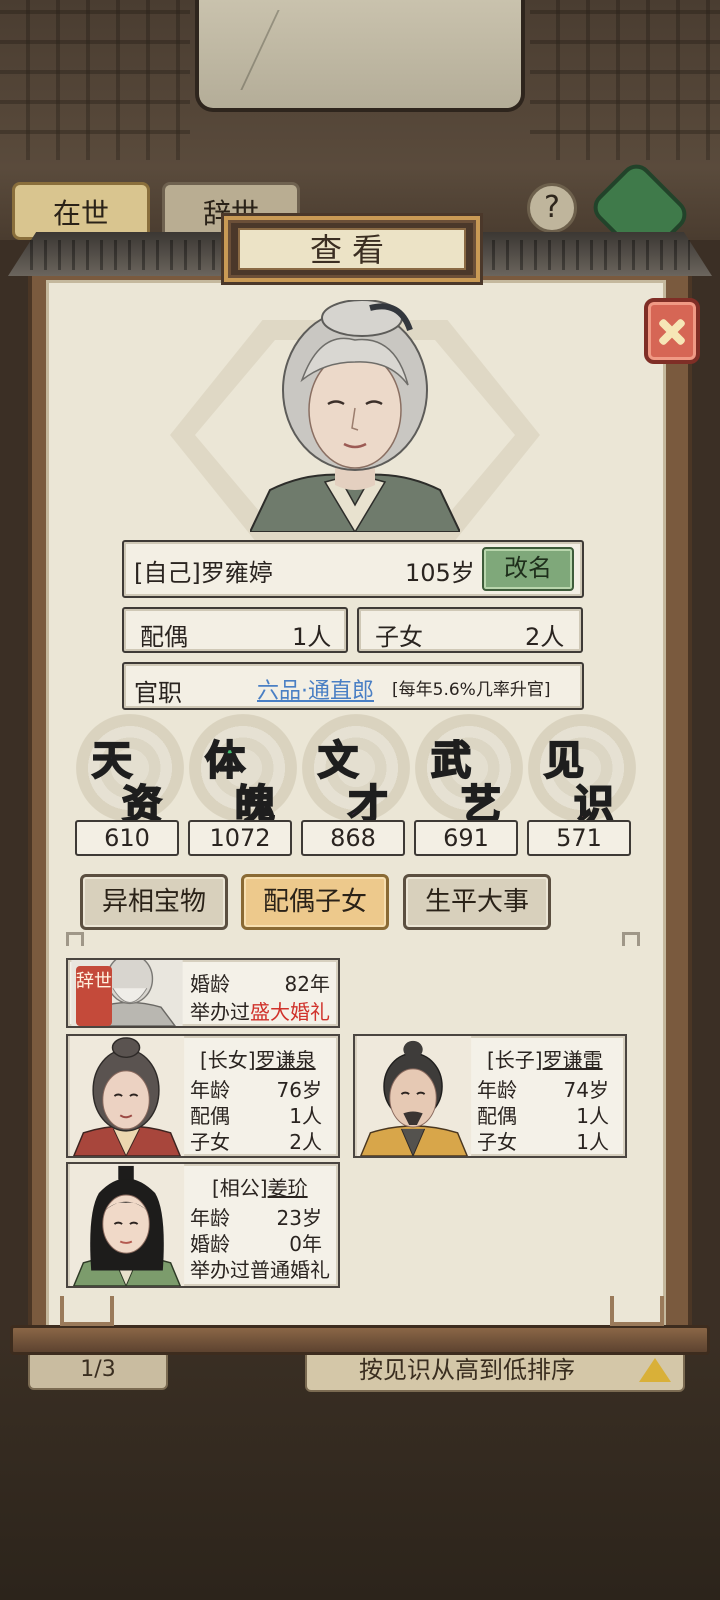 This screenshot has height=1600, width=720. I want to click on eldest-son-portrait, so click(414, 1096).